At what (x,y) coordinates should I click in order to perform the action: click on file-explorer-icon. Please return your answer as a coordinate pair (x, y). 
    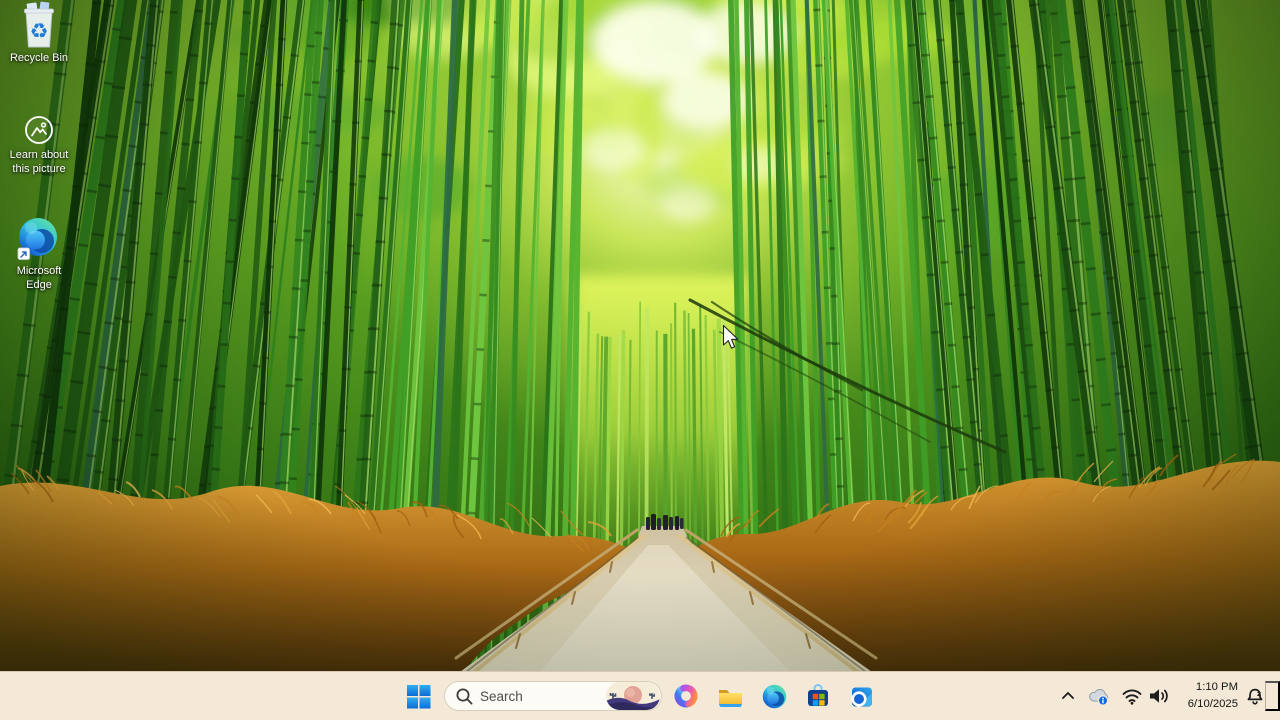
    Looking at the image, I should click on (730, 698).